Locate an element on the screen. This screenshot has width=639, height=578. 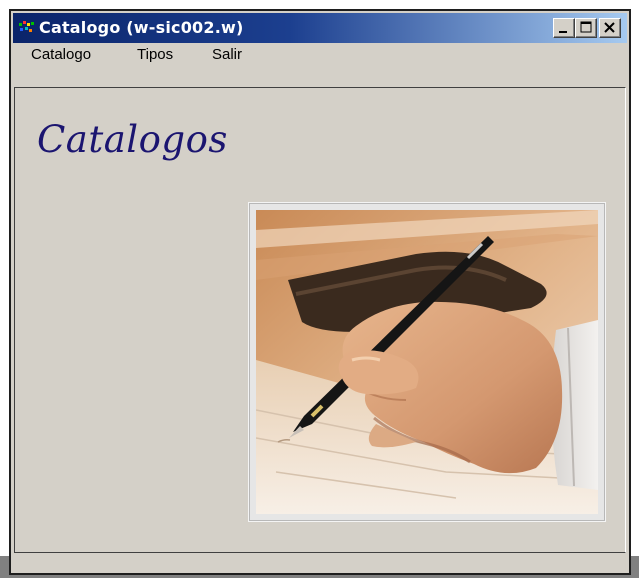
maximize-button is located at coordinates (586, 28).